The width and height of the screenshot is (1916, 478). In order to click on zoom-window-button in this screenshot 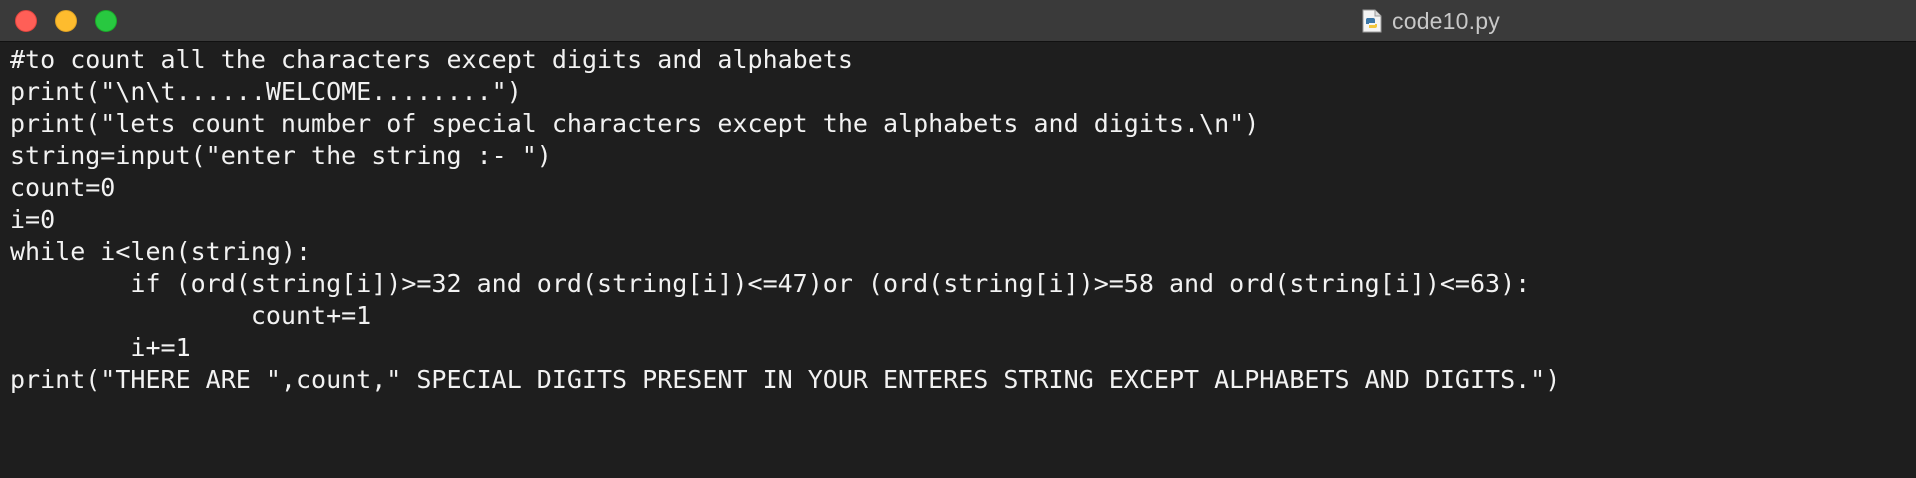, I will do `click(106, 21)`.